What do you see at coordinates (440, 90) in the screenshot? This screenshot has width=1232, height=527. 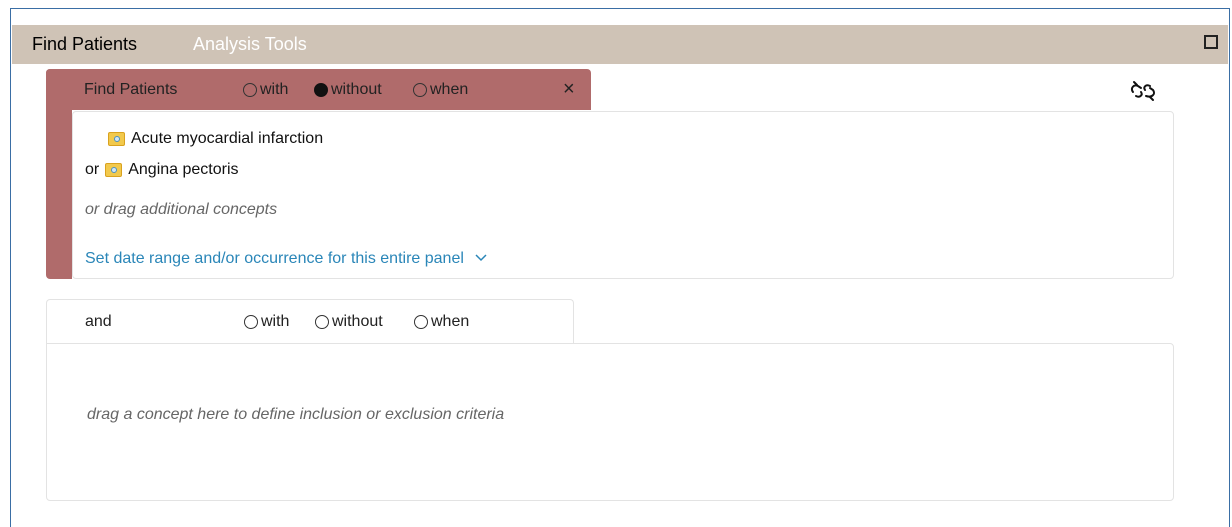 I see `panel1-radio-when: when` at bounding box center [440, 90].